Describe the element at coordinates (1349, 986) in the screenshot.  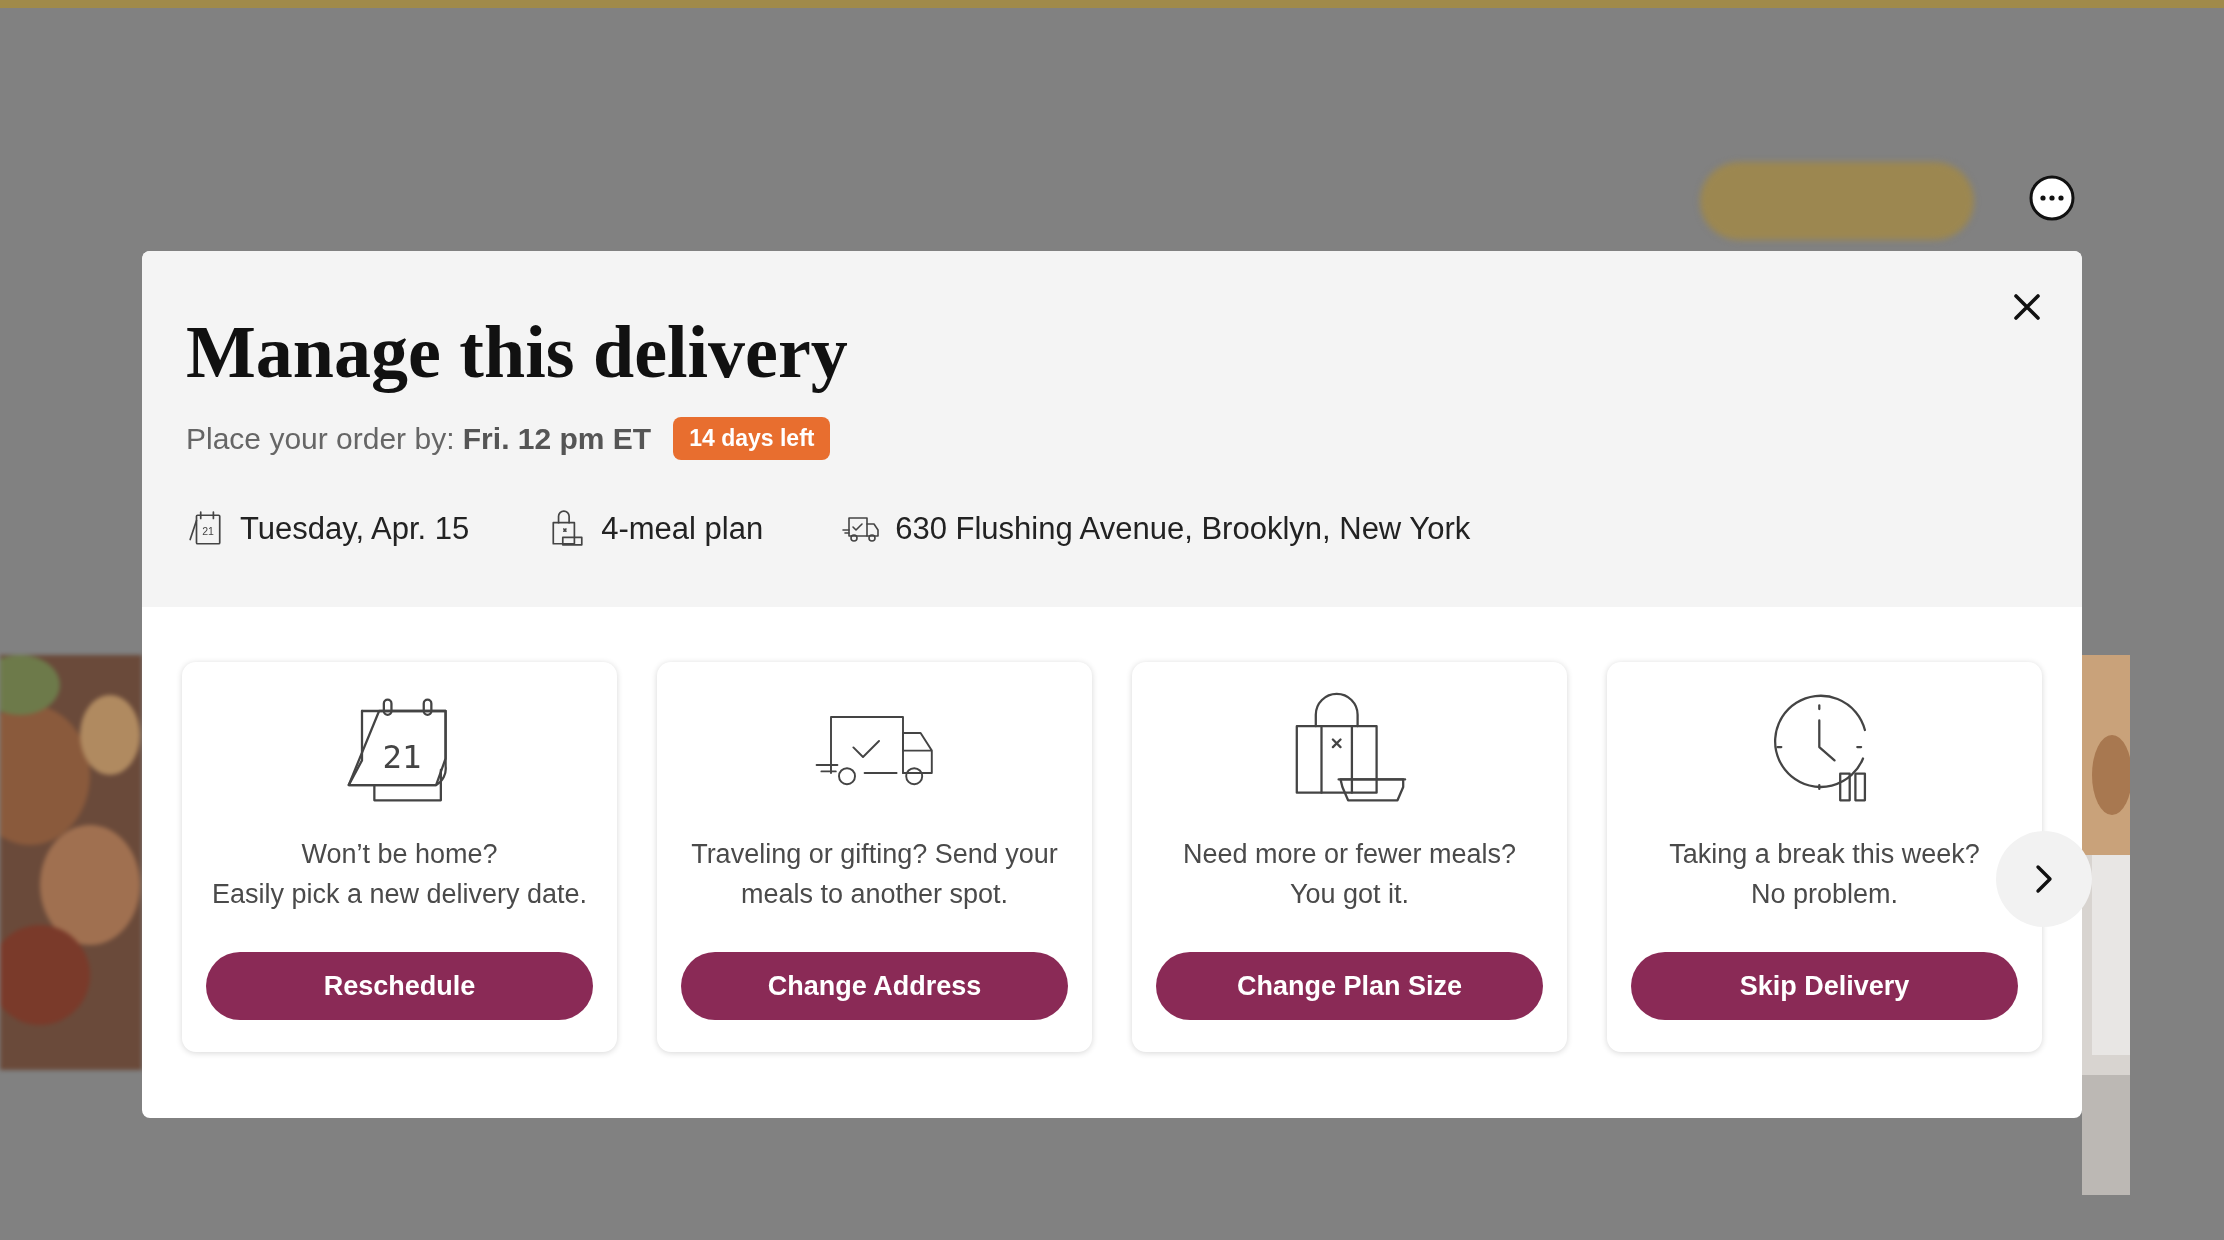
I see `action-button: Change Plan Size` at that location.